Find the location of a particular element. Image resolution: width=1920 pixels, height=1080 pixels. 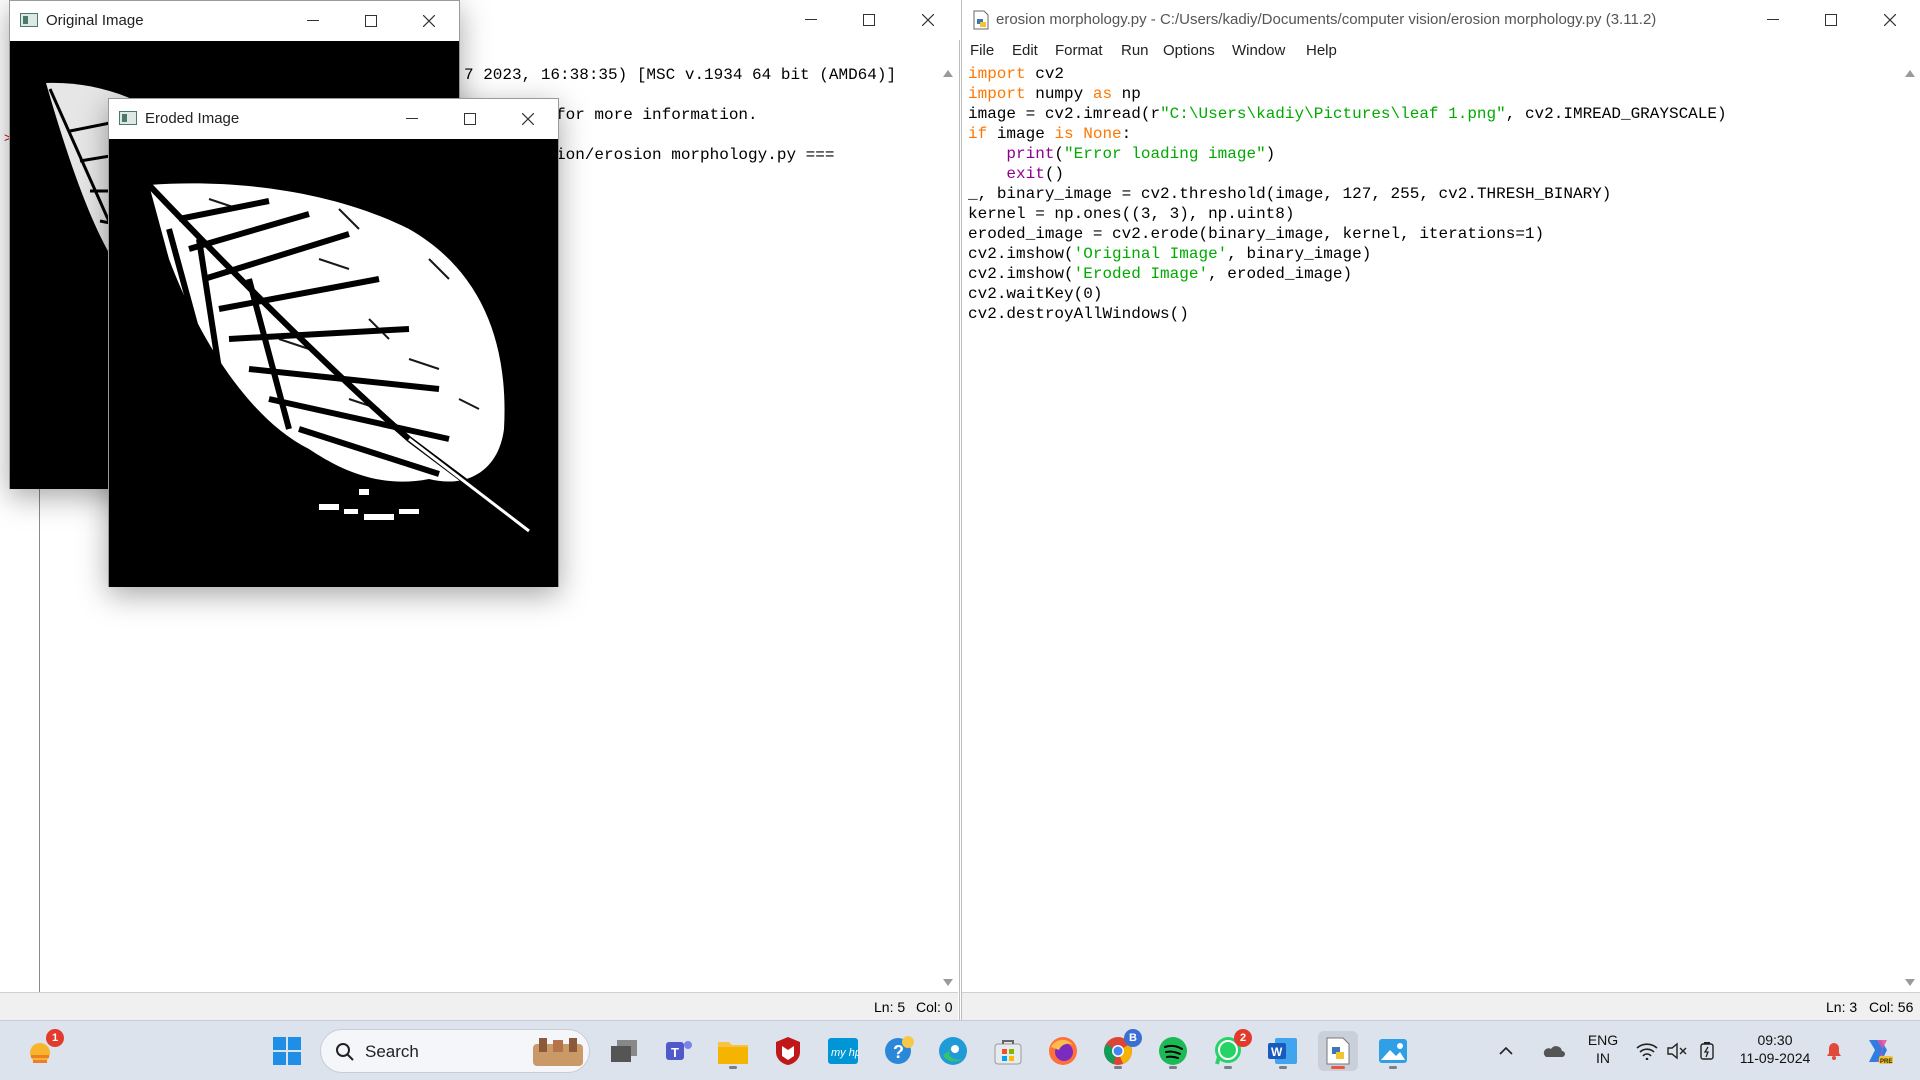

weather-icon: 1 is located at coordinates (42, 1050).